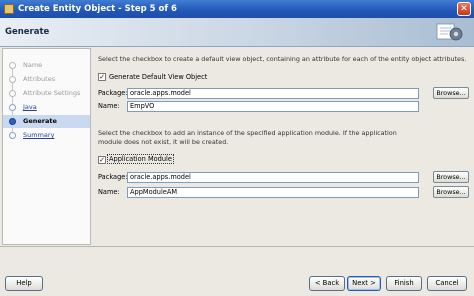 This screenshot has width=474, height=296. I want to click on gear-icon, so click(449, 32).